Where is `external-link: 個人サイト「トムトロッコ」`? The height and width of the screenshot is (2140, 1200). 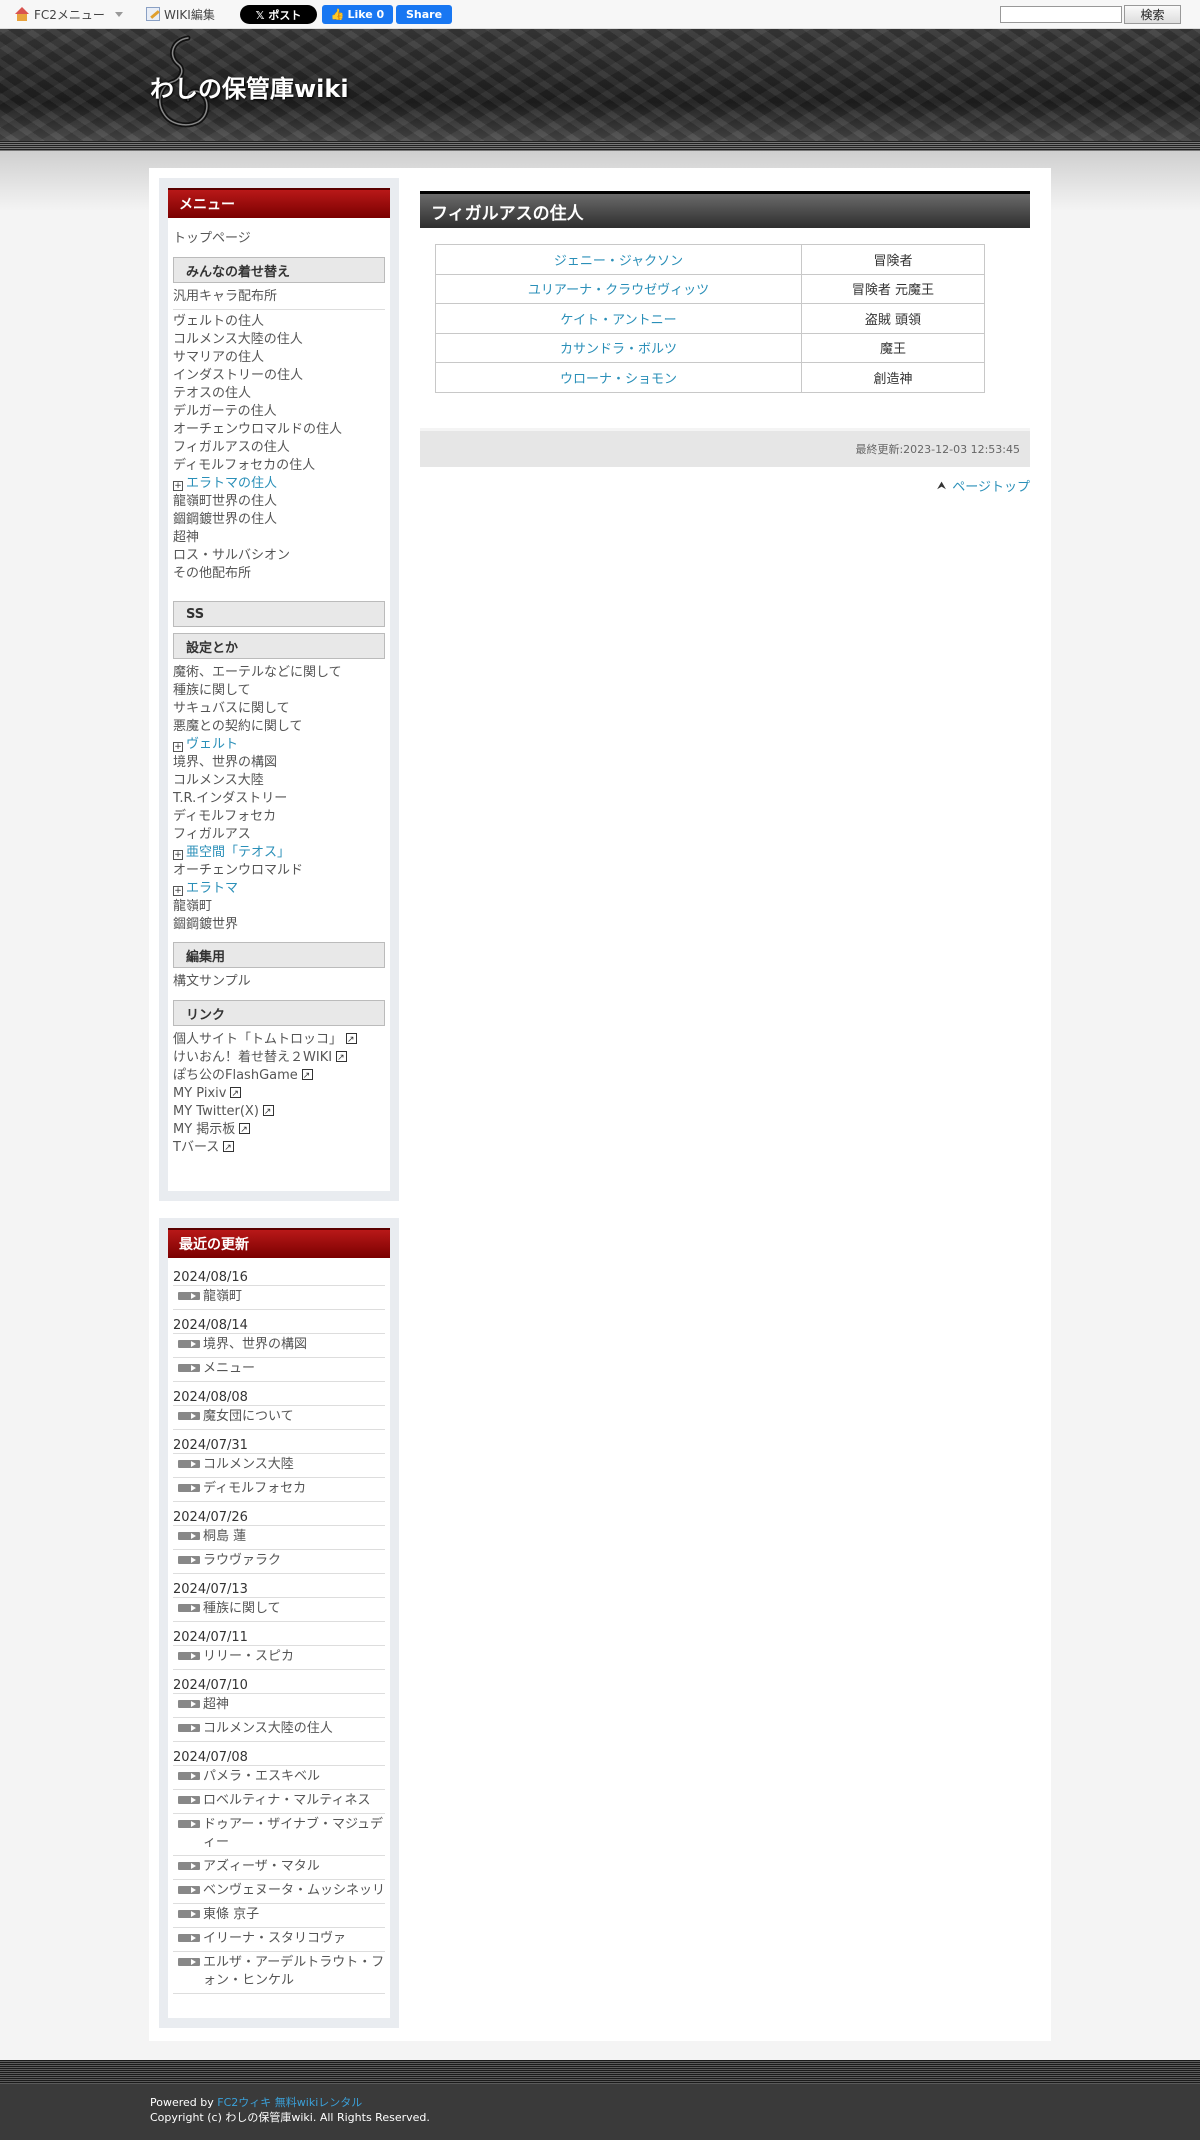 external-link: 個人サイト「トムトロッコ」 is located at coordinates (279, 1040).